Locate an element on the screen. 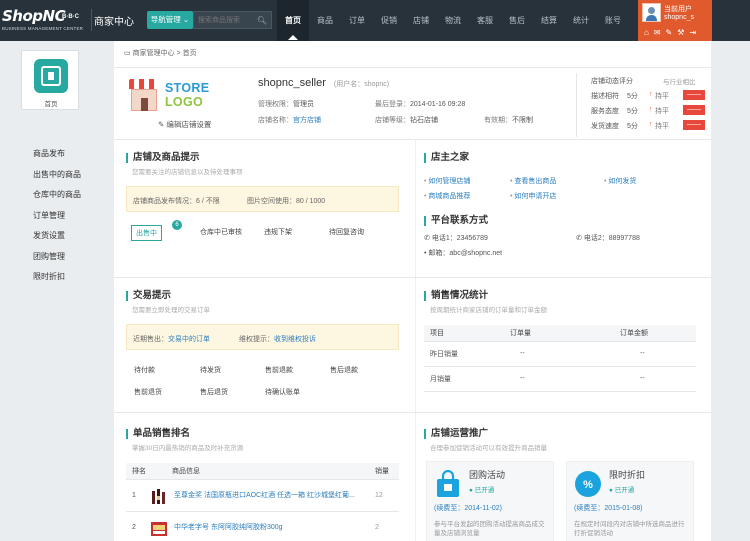  table-cell: 月销量 is located at coordinates (464, 379).